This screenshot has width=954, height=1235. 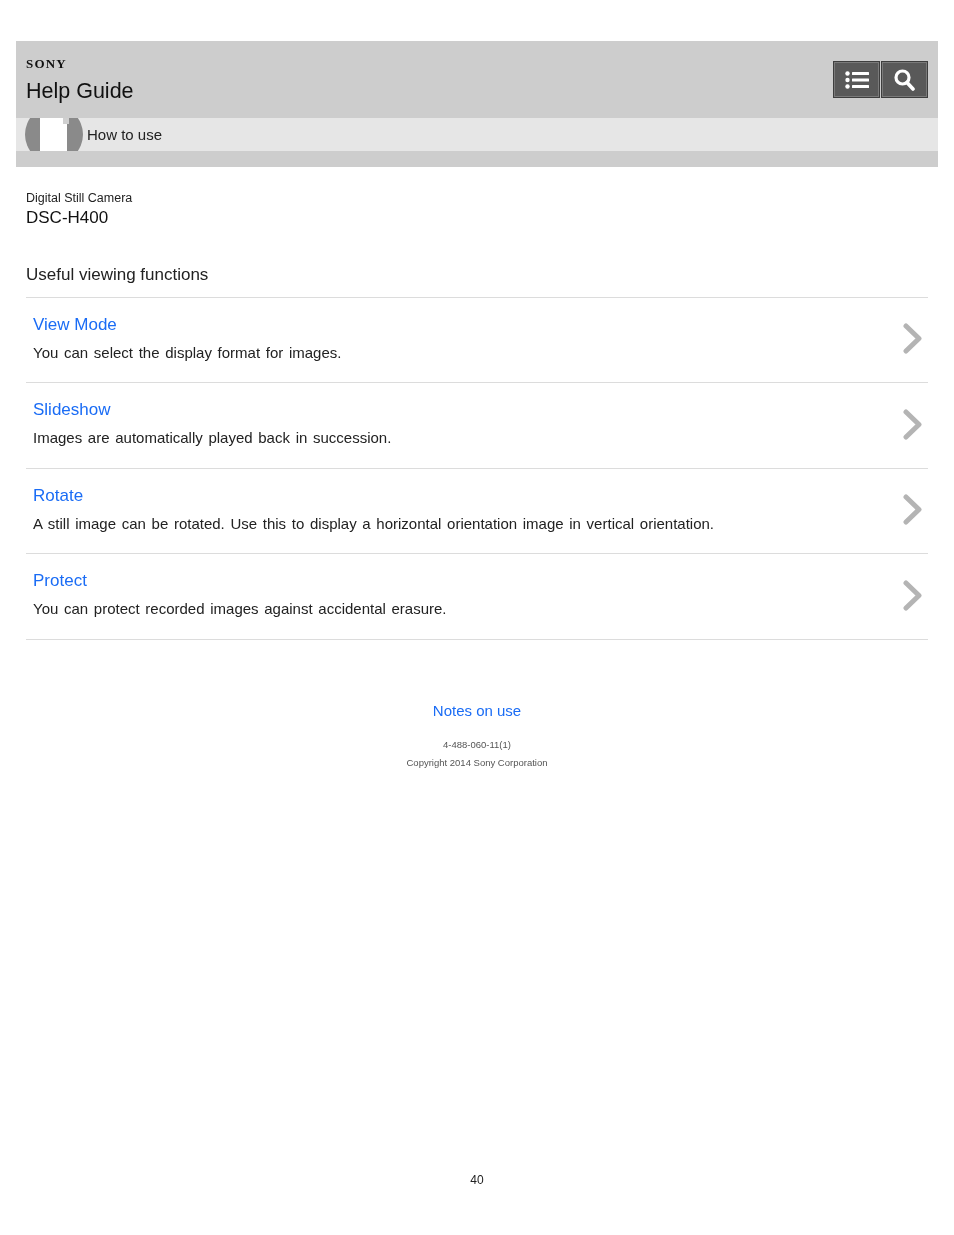 I want to click on contents-menu-button, so click(x=856, y=79).